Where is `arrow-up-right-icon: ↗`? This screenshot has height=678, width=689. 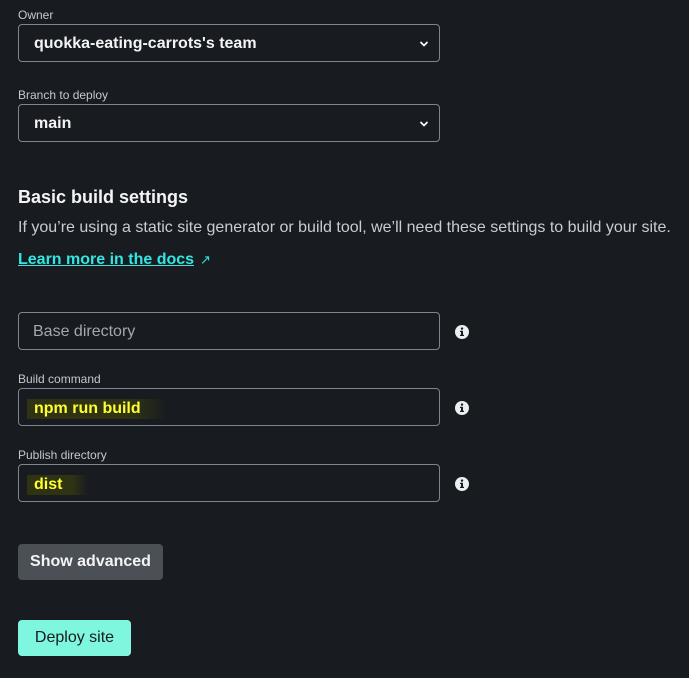 arrow-up-right-icon: ↗ is located at coordinates (205, 259).